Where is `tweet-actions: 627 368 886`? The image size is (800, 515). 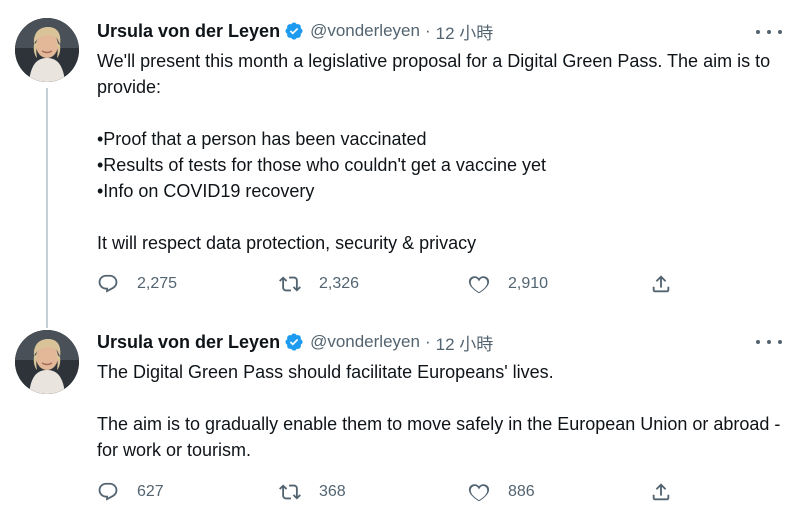
tweet-actions: 627 368 886 is located at coordinates (397, 492).